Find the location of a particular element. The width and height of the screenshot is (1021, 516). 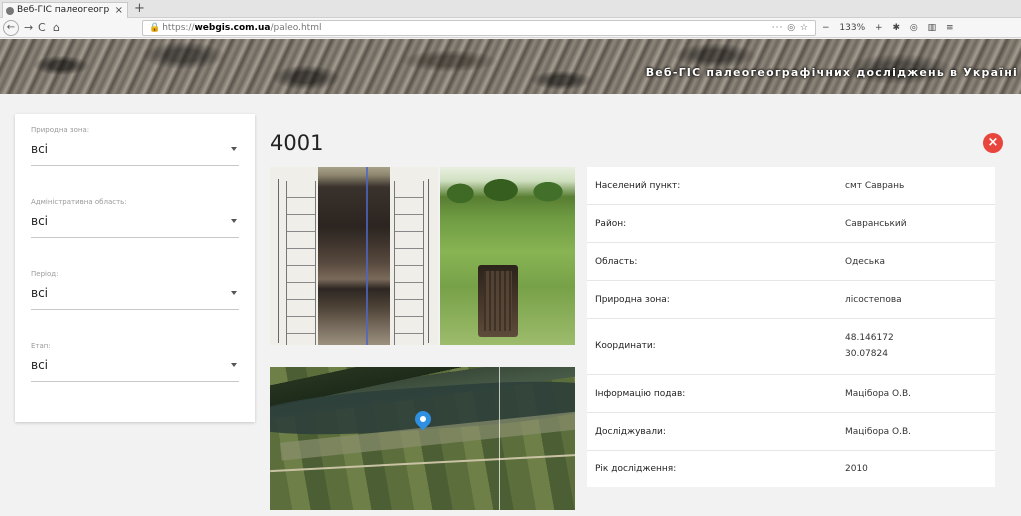

natural-zone-select: Природна зона: всі is located at coordinates (135, 146).